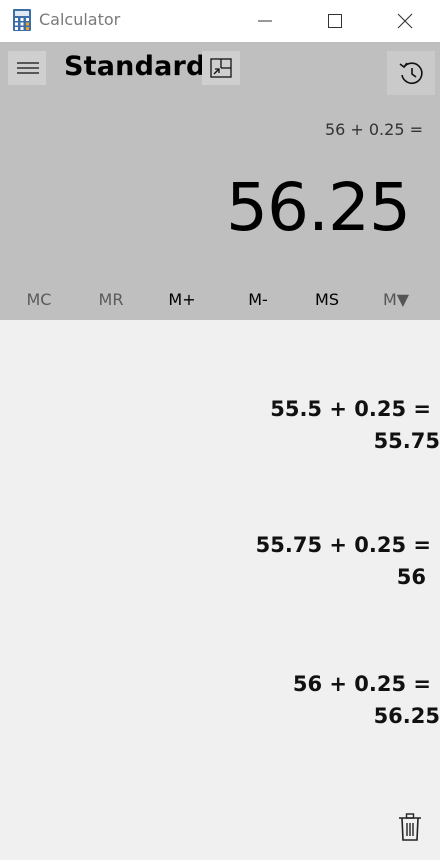  I want to click on history-item: 56 + 0.25 = 56.25, so click(220, 700).